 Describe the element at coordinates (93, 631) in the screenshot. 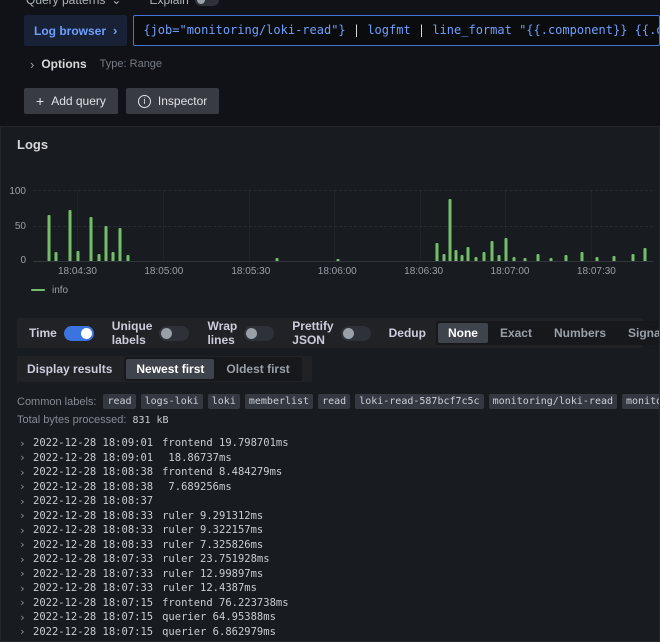

I see `log-timestamp: 2022-12-28 18:07:15` at that location.